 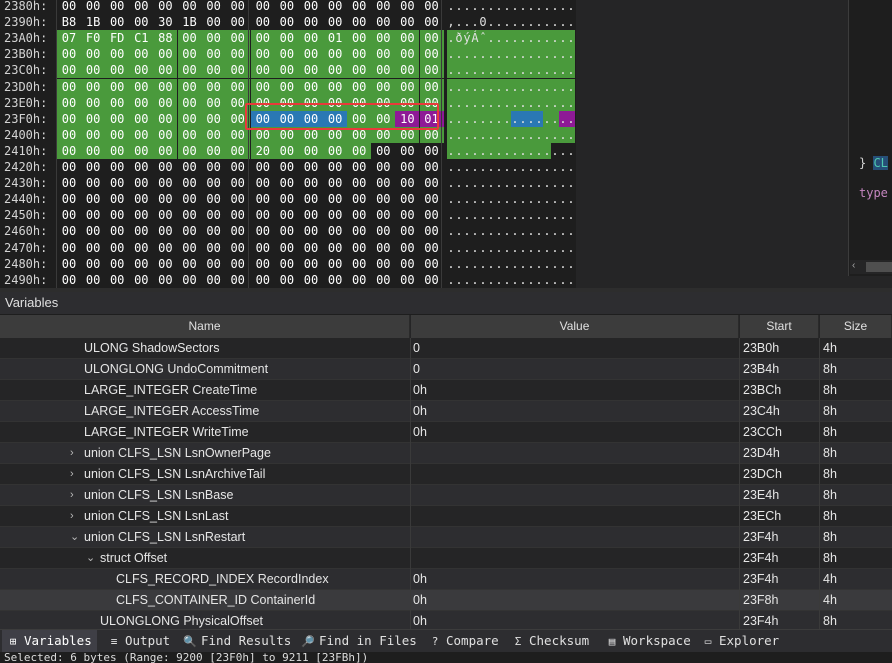 What do you see at coordinates (236, 641) in the screenshot?
I see `tab-find-results: 🔍 Find Results` at bounding box center [236, 641].